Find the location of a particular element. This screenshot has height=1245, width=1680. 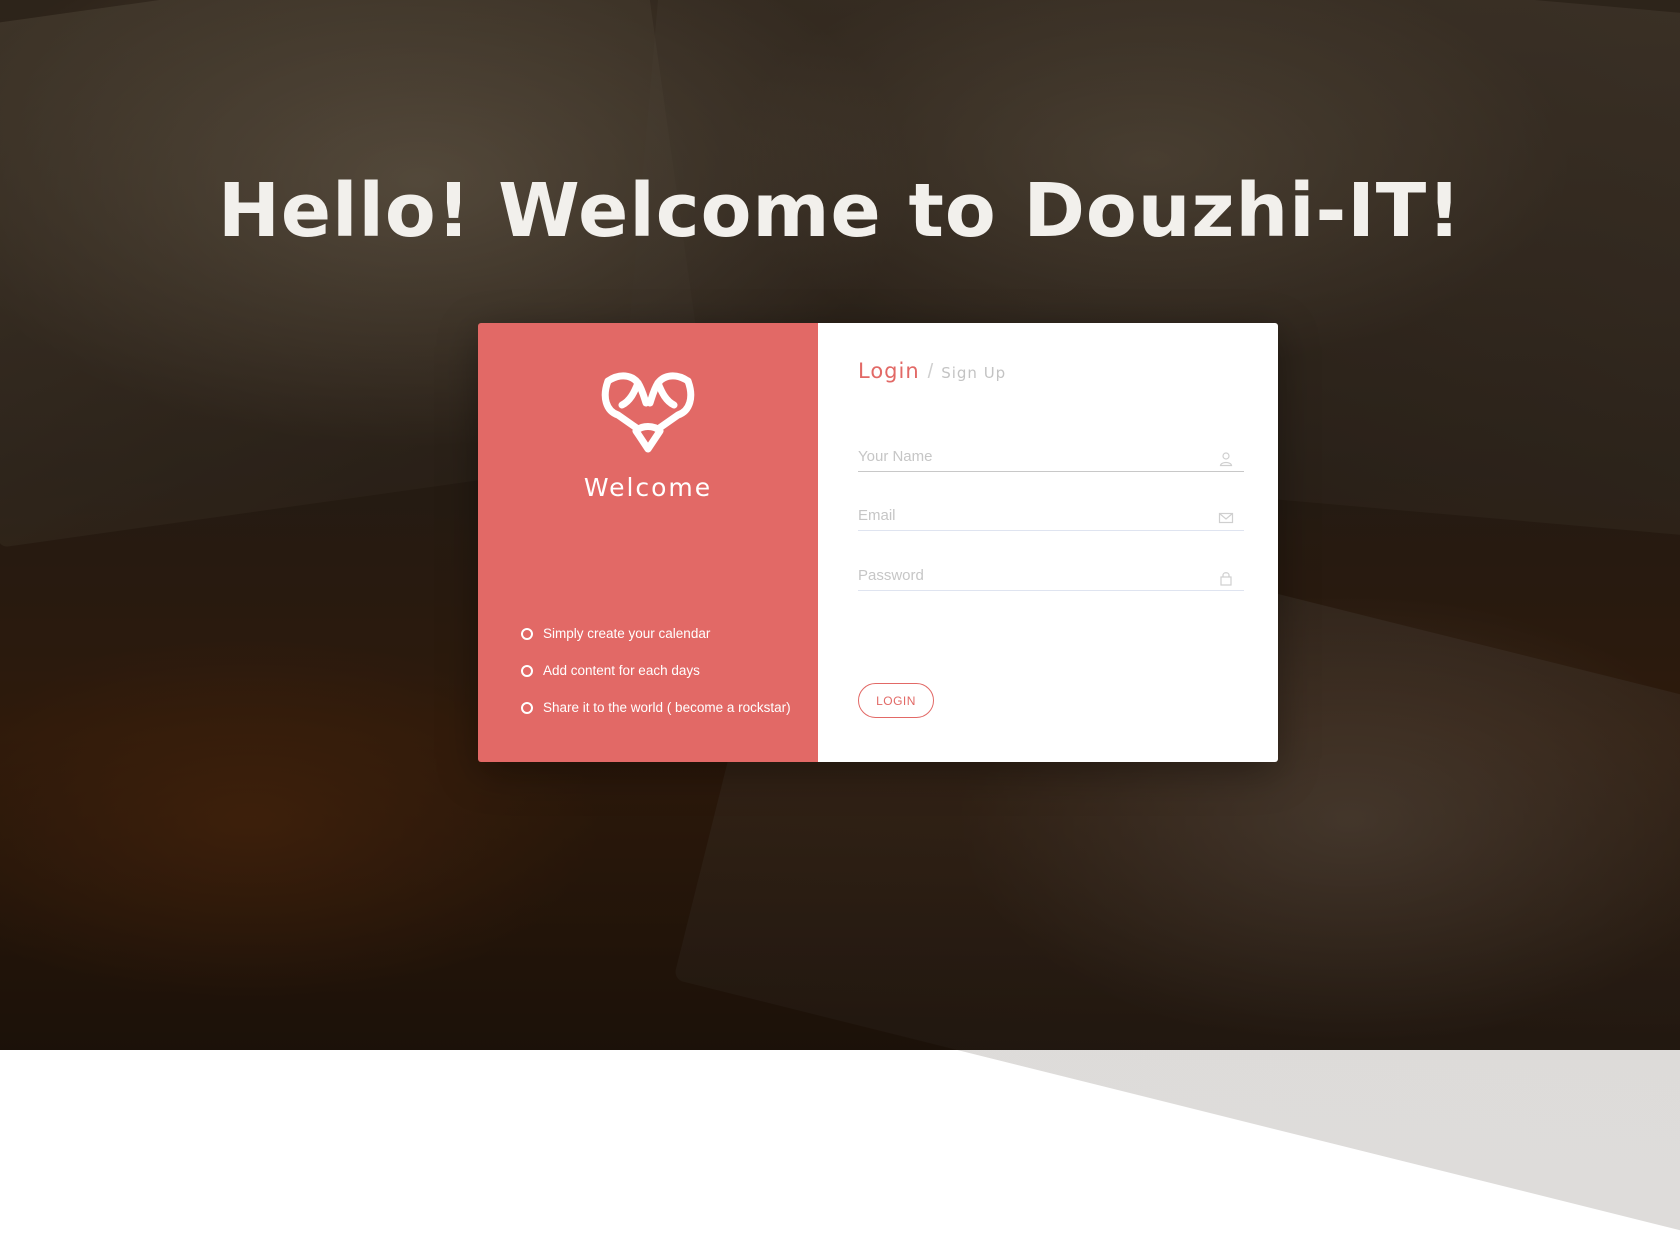

login-form-panel: Login / Sign Up Your Name Email LOGIN is located at coordinates (1048, 542).